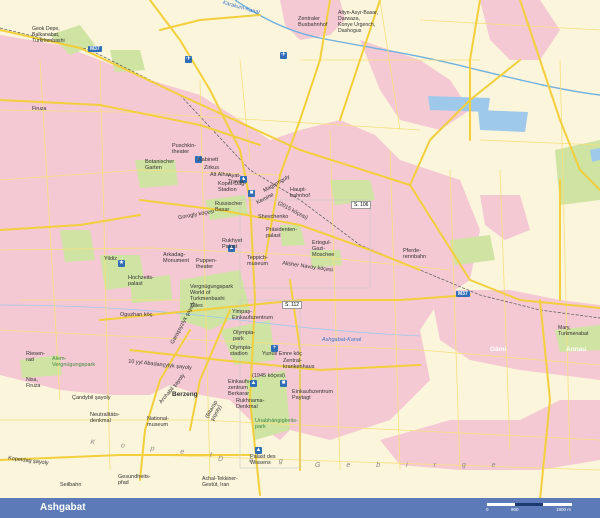 This screenshot has width=600, height=518. What do you see at coordinates (498, 349) in the screenshot?
I see `district-label: Gämi` at bounding box center [498, 349].